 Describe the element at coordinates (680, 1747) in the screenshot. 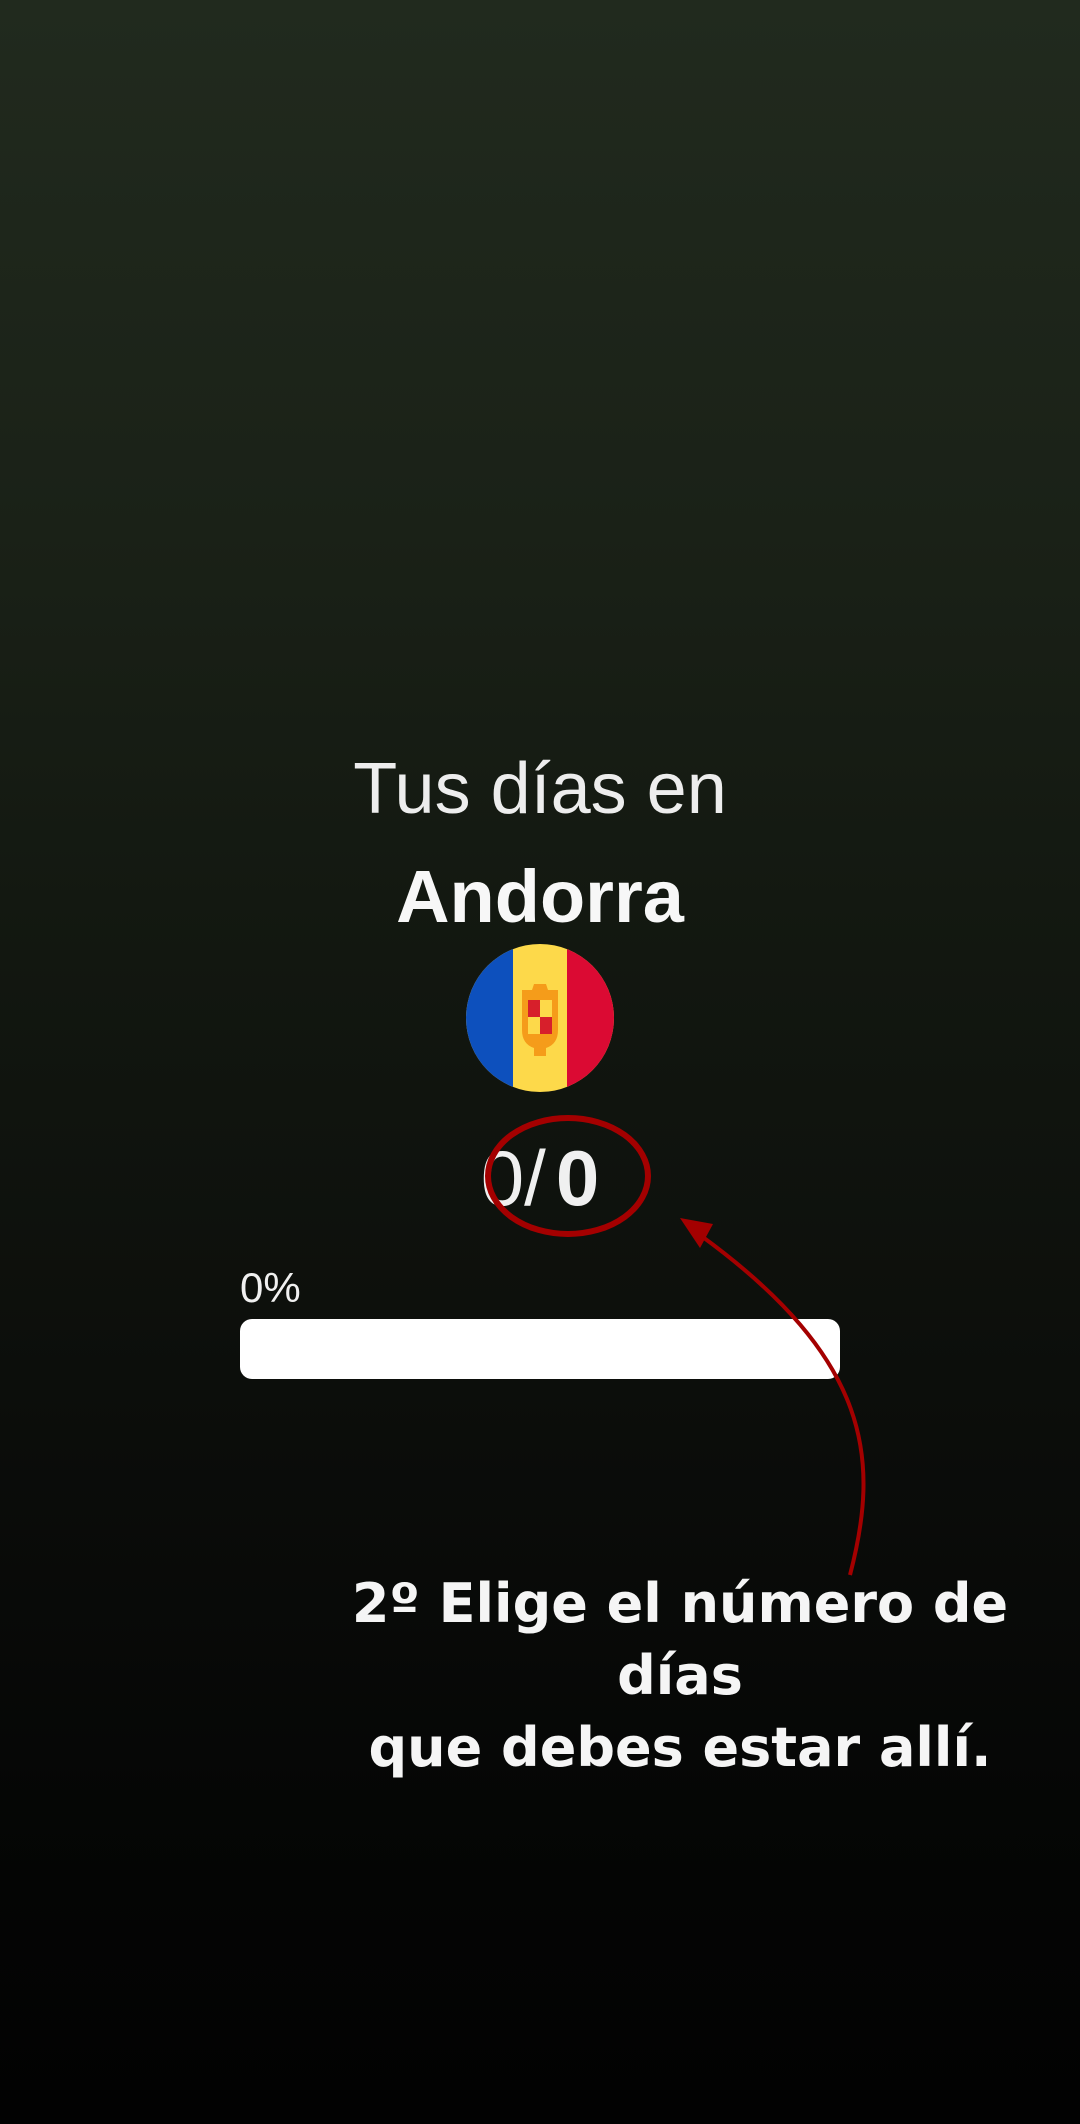

I see `annotation-line-2: que debes estar allí.` at that location.